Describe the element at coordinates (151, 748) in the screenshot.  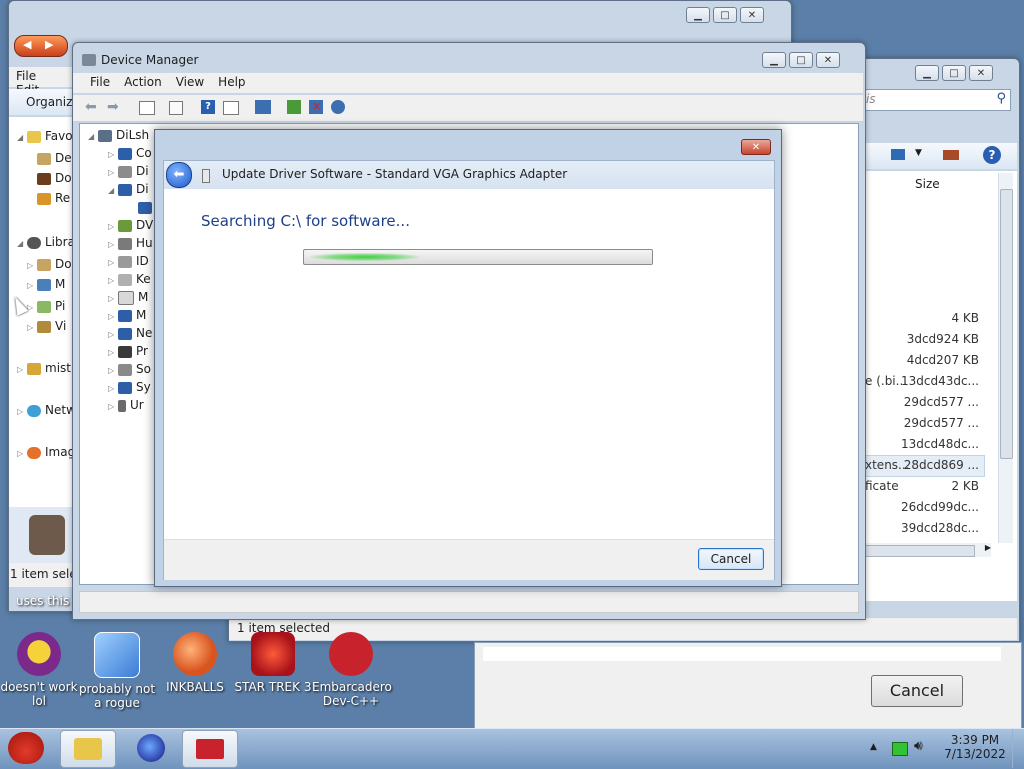
I see `taskbar-firefox-button` at that location.